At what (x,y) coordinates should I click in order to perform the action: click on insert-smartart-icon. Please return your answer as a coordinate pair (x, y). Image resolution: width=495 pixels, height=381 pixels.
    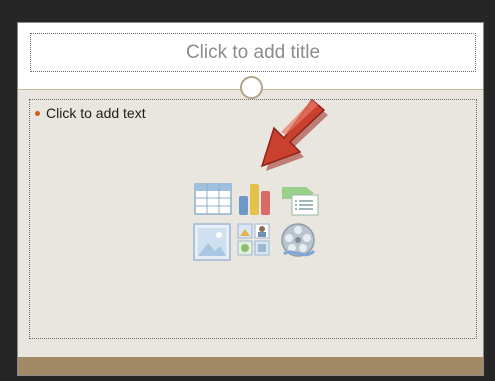
    Looking at the image, I should click on (300, 200).